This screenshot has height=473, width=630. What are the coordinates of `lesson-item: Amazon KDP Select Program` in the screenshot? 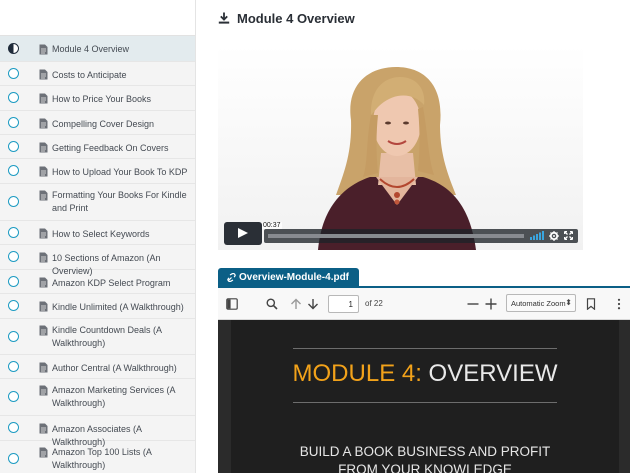 It's located at (97, 282).